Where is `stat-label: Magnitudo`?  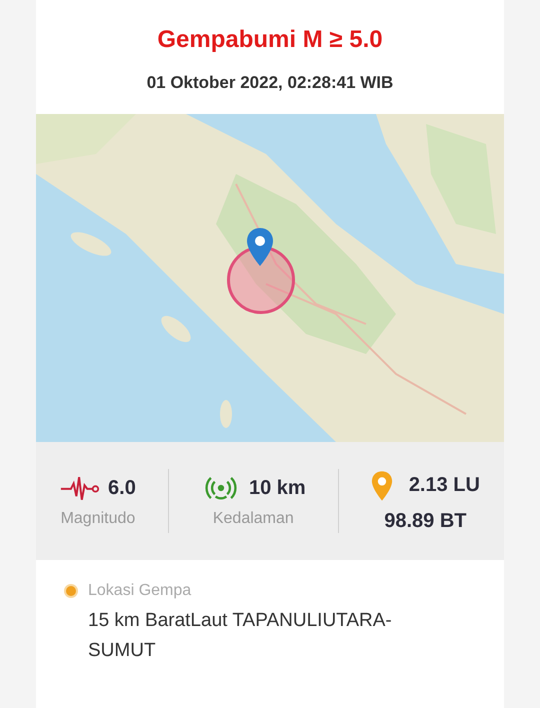
stat-label: Magnitudo is located at coordinates (98, 519).